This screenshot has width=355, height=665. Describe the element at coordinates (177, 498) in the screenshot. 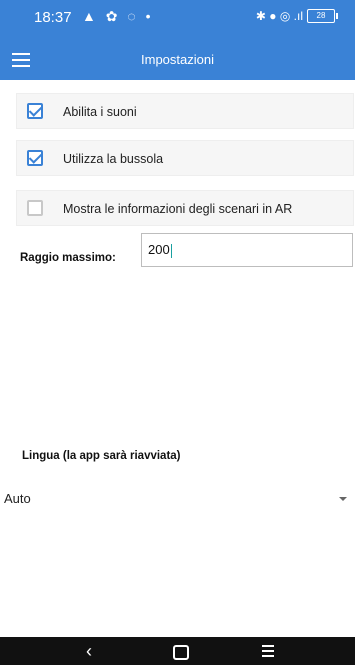

I see `lingua-select: Auto` at that location.